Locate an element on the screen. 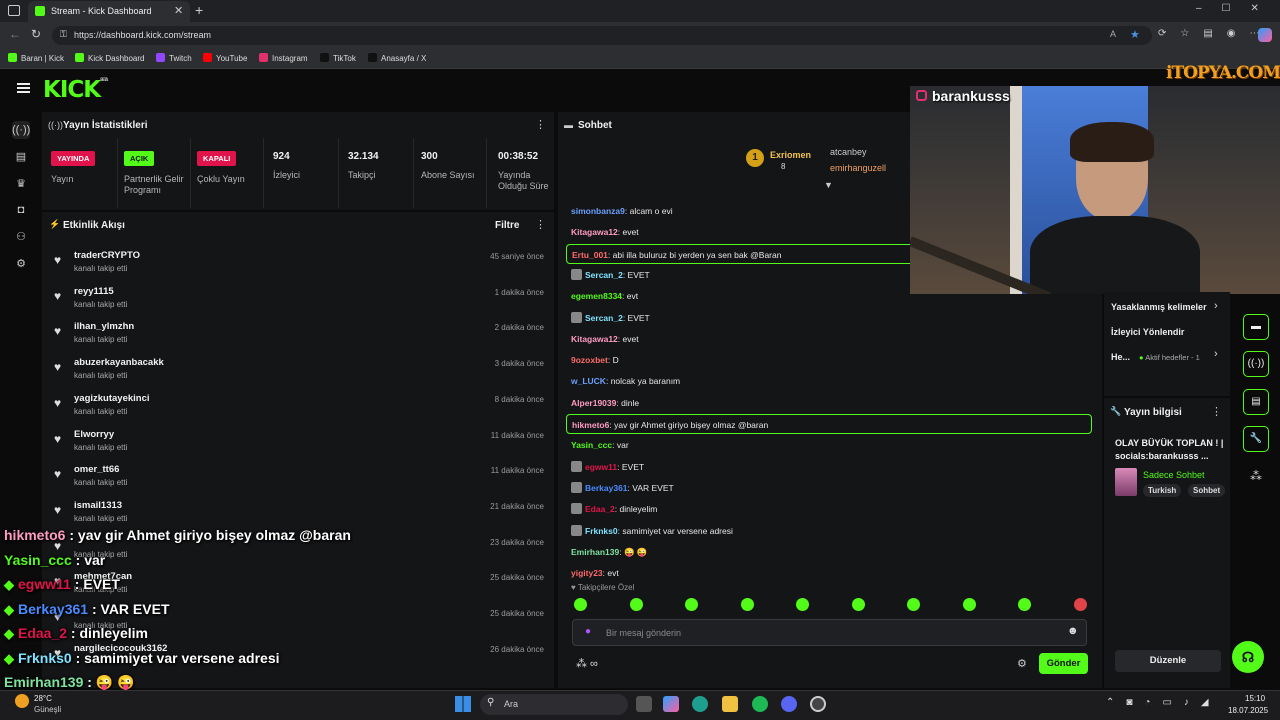 The width and height of the screenshot is (1280, 720). menu-icon is located at coordinates (23, 88).